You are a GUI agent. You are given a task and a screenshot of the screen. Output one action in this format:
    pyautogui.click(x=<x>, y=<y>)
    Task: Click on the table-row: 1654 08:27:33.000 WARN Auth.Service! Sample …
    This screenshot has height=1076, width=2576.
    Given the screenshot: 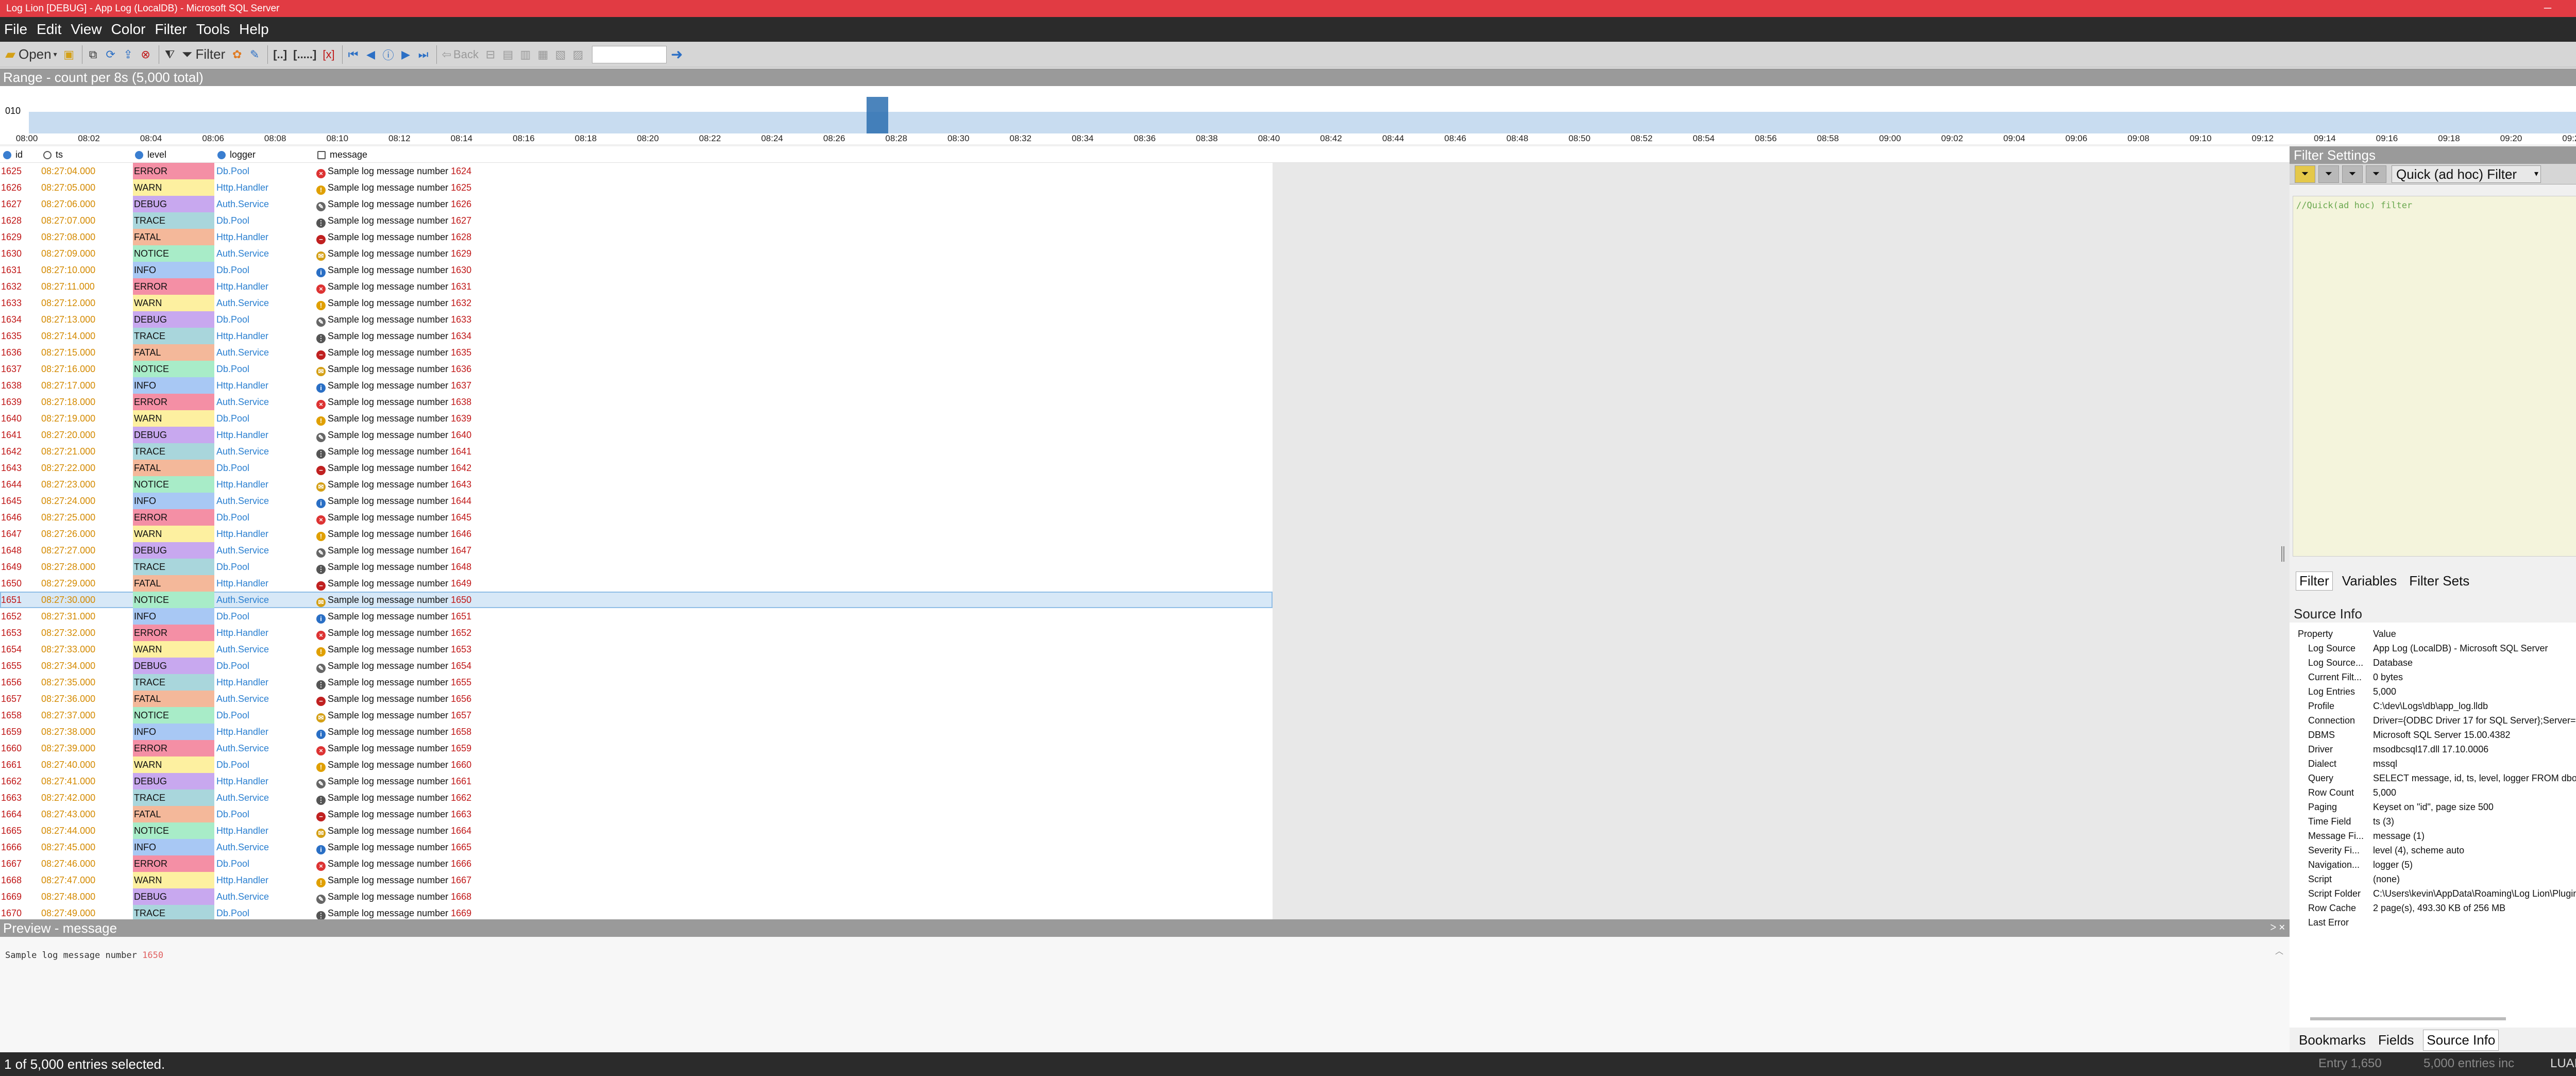 What is the action you would take?
    pyautogui.click(x=636, y=650)
    